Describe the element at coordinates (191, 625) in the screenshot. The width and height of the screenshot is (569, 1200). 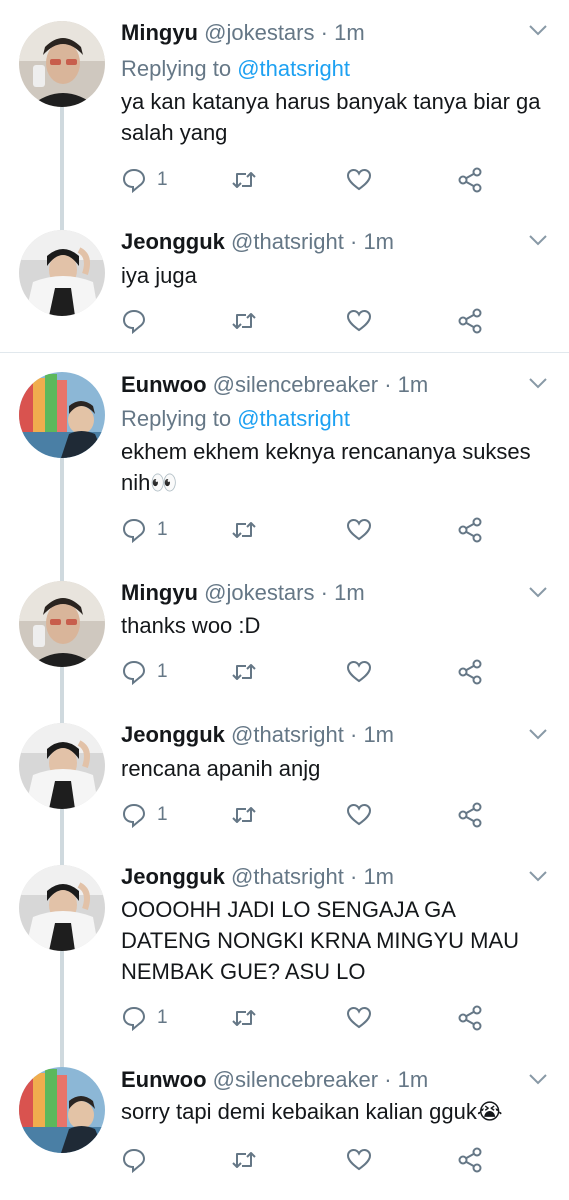
I see `tweet-text: thanks woo :D` at that location.